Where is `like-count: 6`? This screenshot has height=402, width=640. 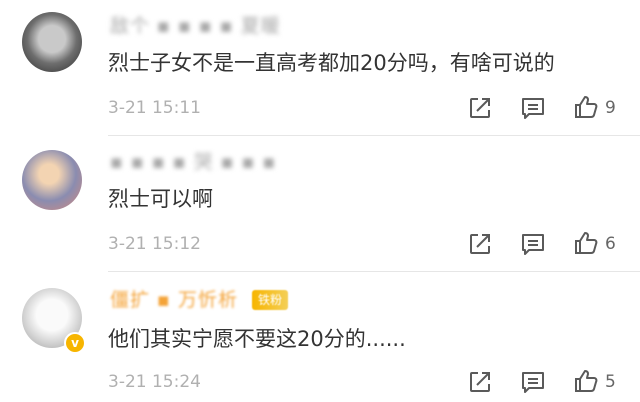
like-count: 6 is located at coordinates (610, 244).